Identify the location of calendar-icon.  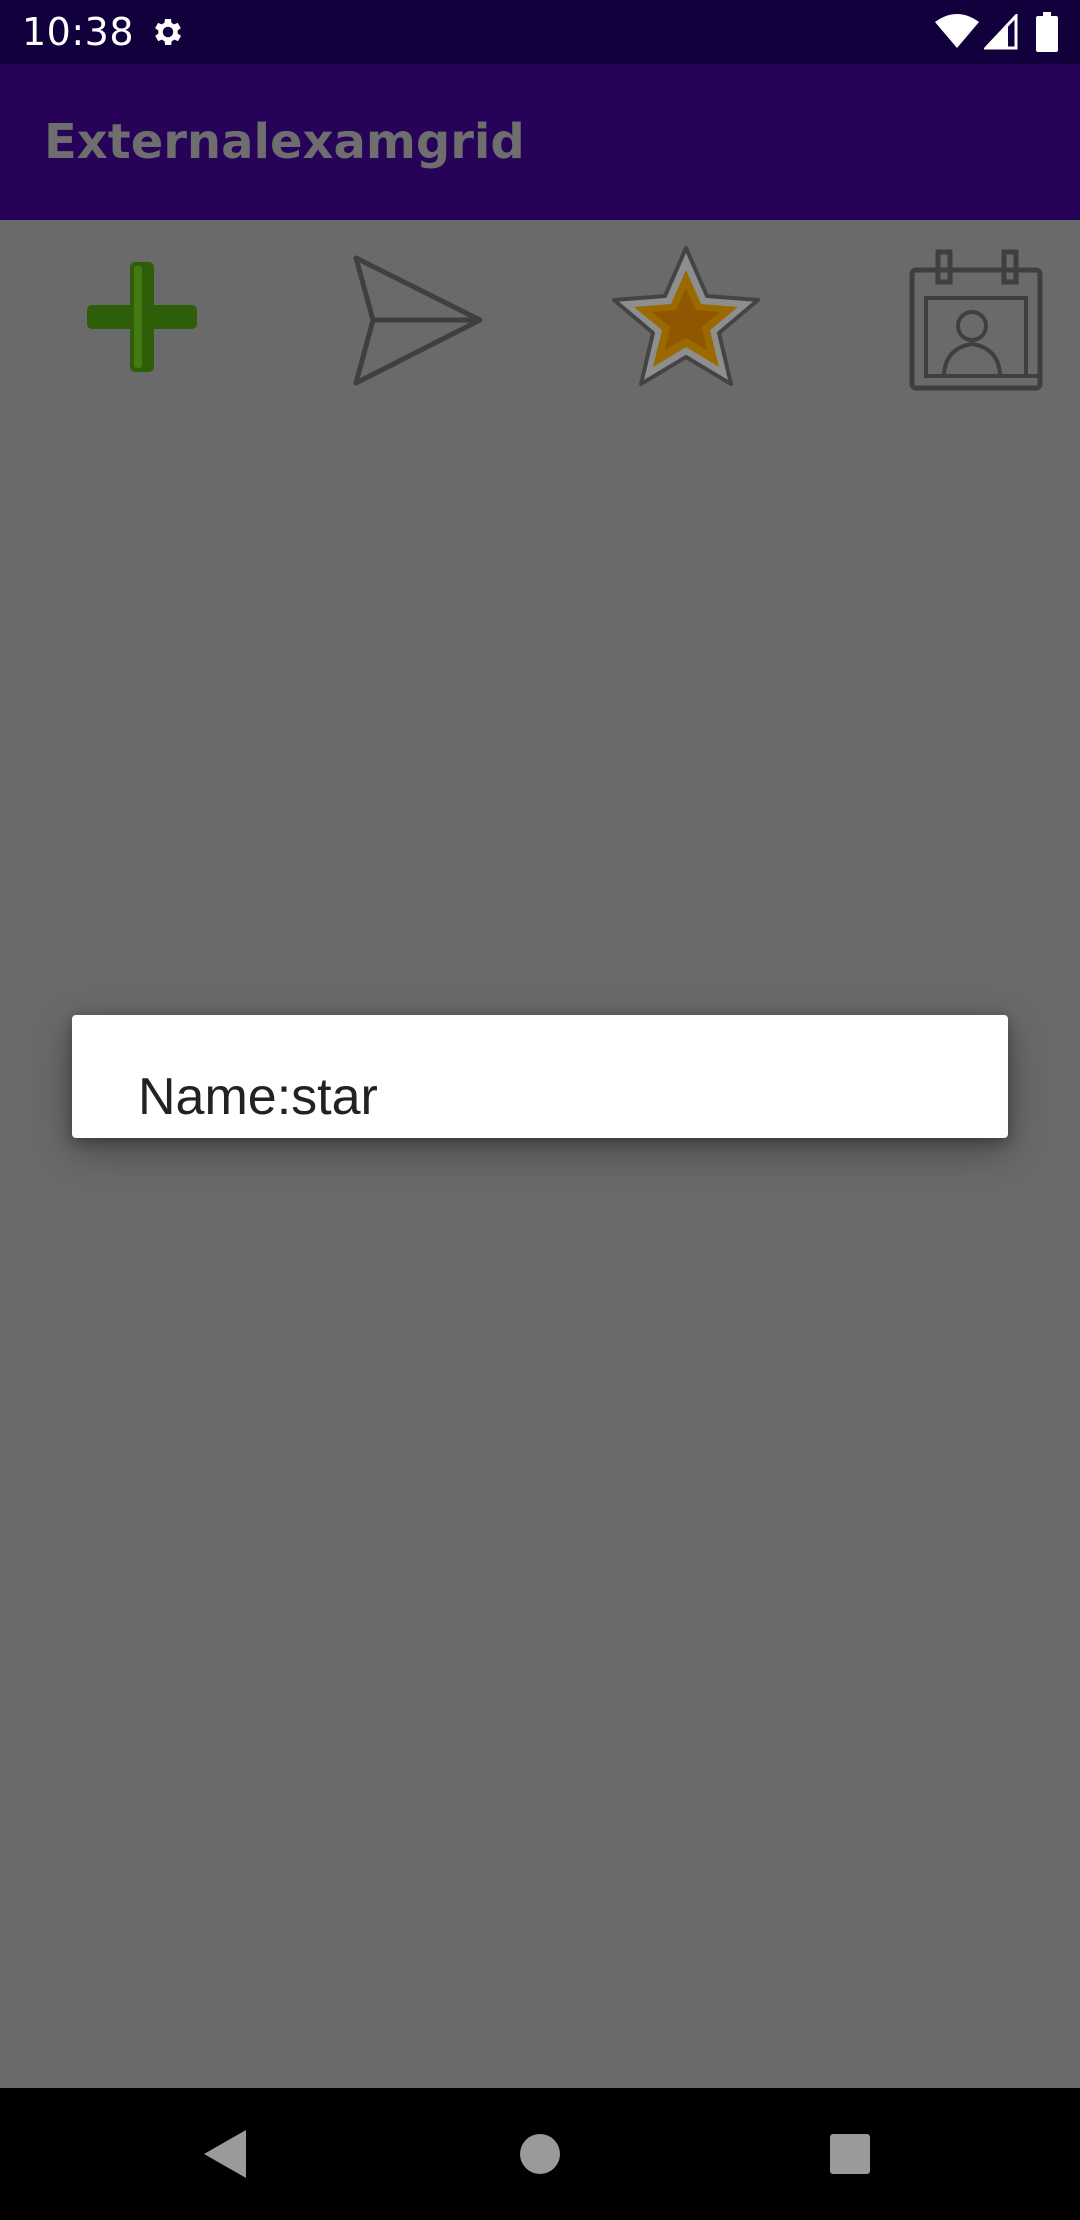
(976, 320).